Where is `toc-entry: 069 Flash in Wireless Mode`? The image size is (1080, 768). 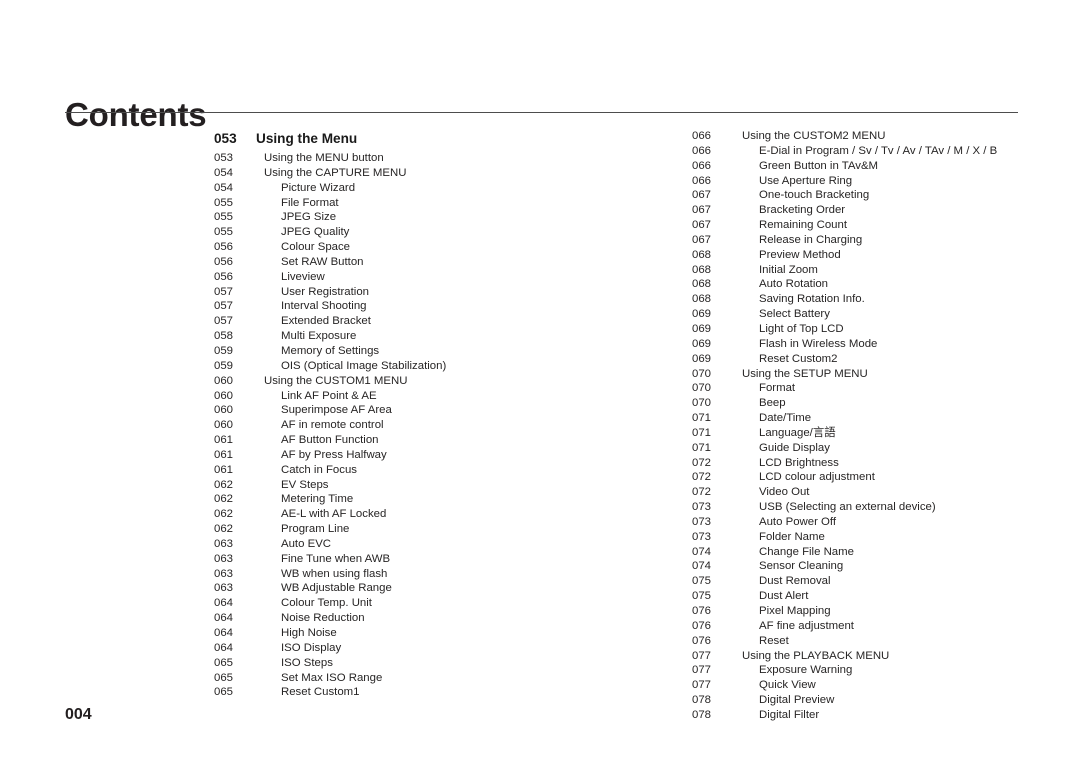
toc-entry: 069 Flash in Wireless Mode is located at coordinates (882, 344).